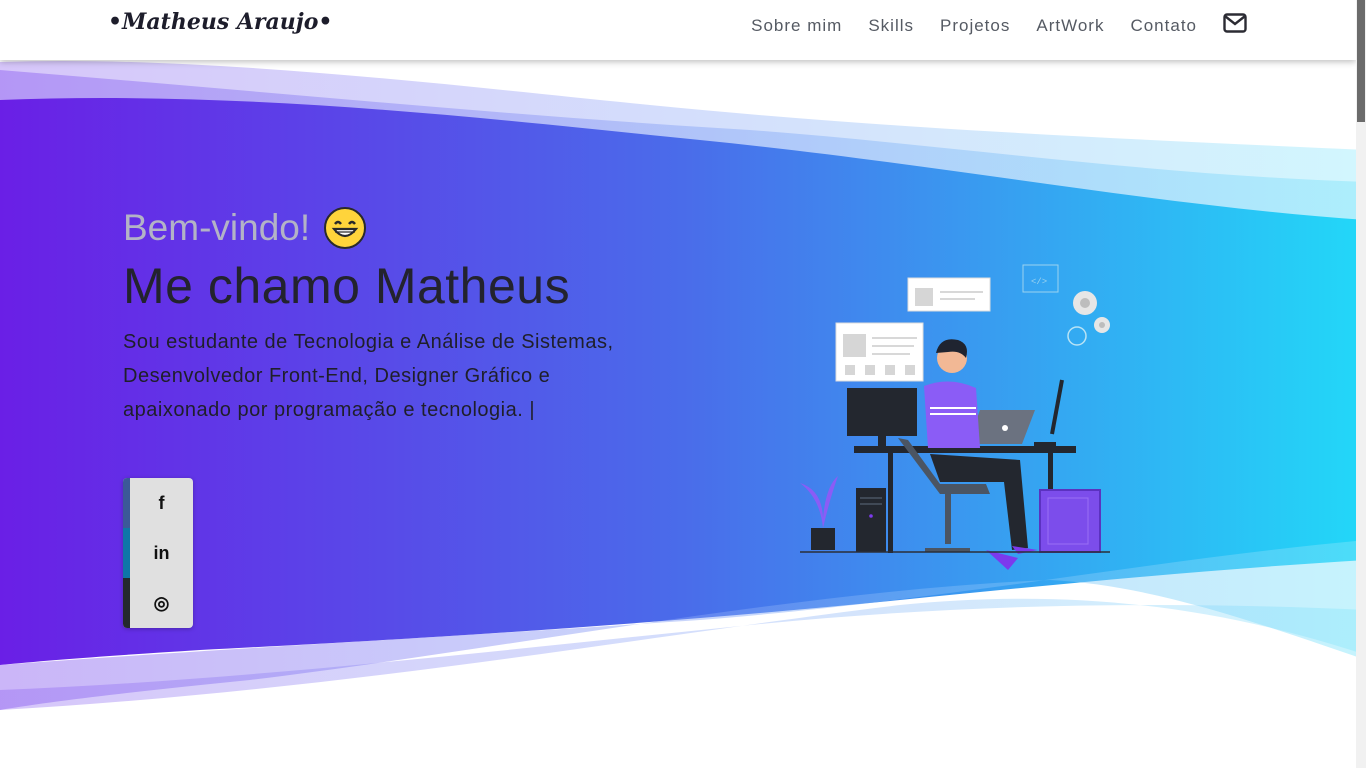 This screenshot has width=1366, height=768. What do you see at coordinates (1235, 23) in the screenshot?
I see `envelope-icon` at bounding box center [1235, 23].